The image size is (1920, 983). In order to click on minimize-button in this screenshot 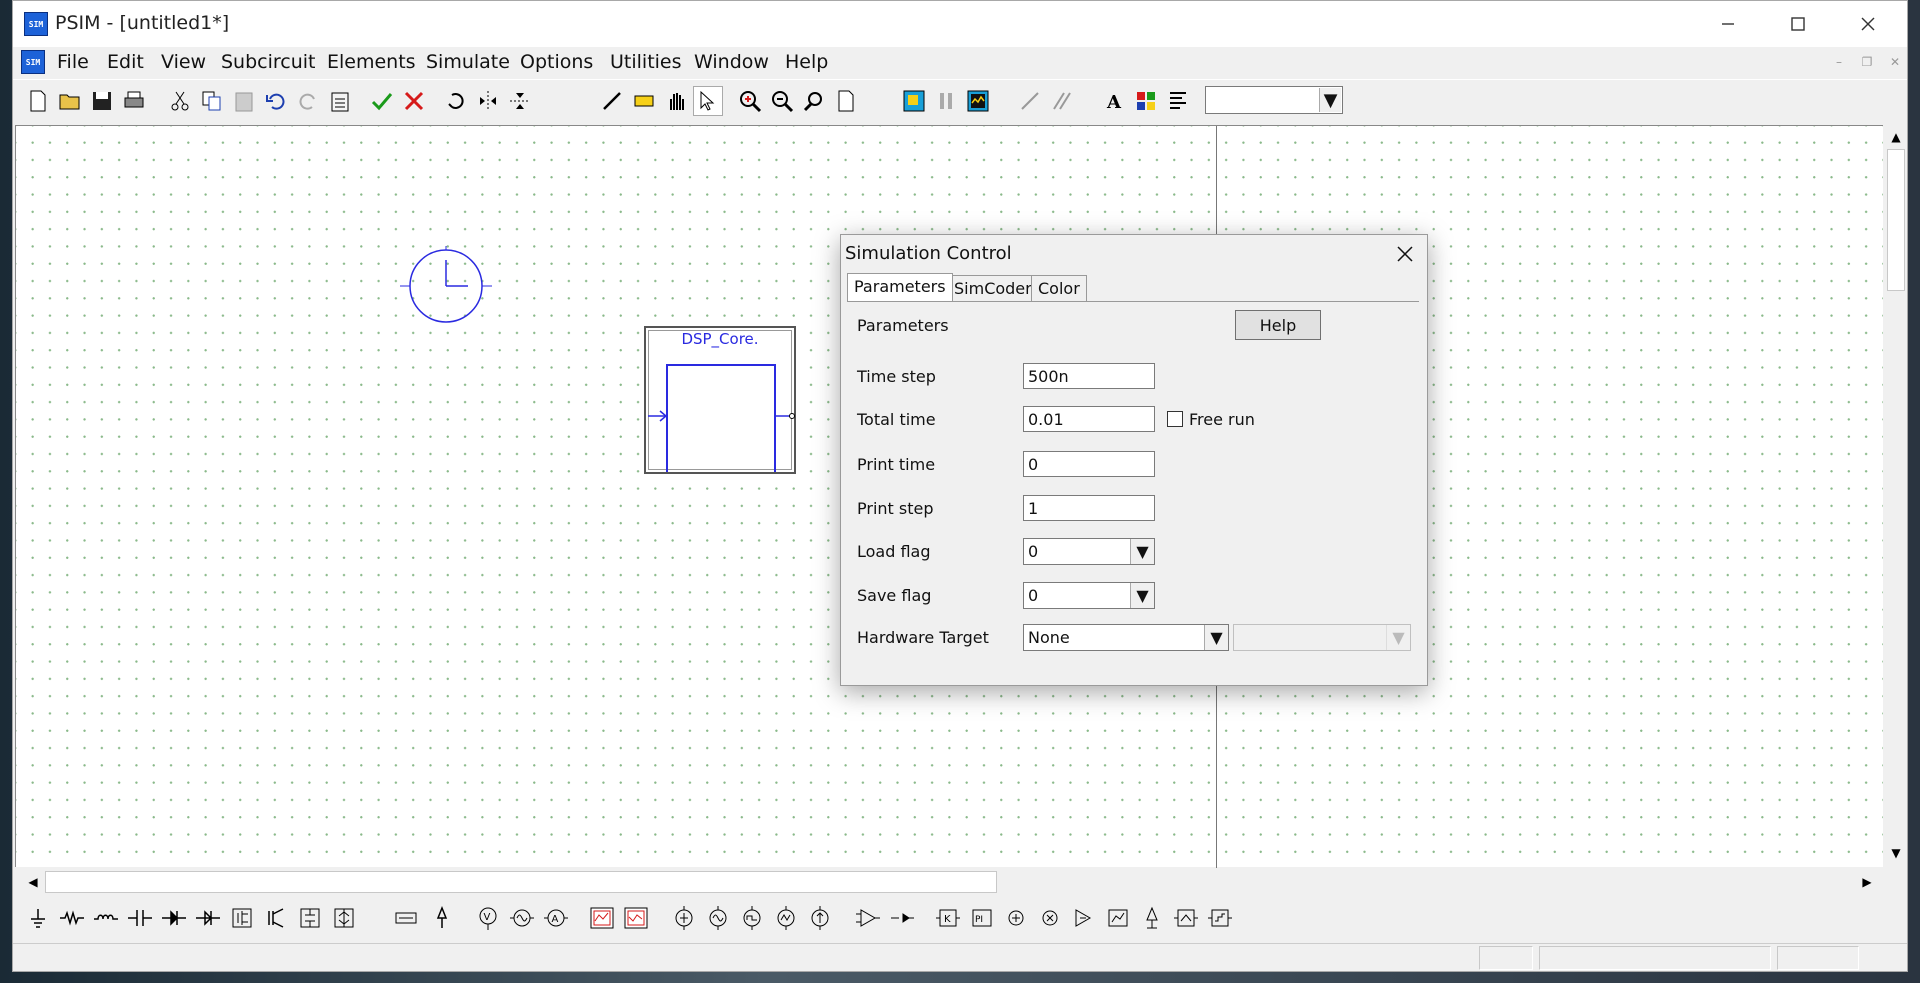, I will do `click(1728, 24)`.